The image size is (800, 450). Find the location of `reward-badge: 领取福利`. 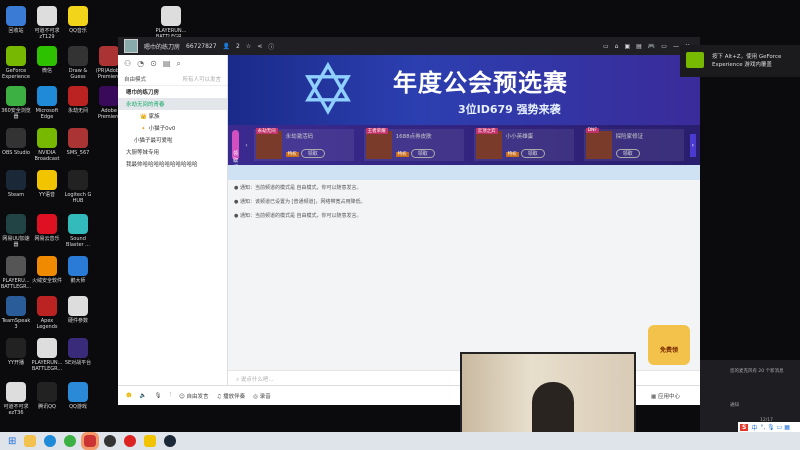

reward-badge: 领取福利 is located at coordinates (236, 154).